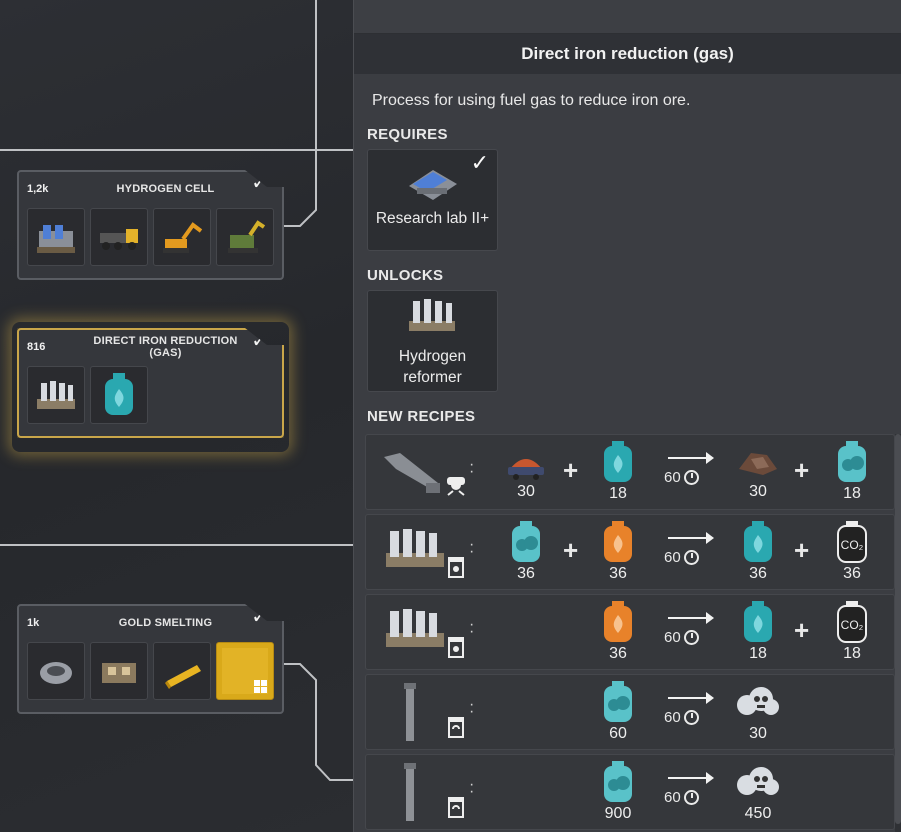 The width and height of the screenshot is (901, 832). Describe the element at coordinates (119, 671) in the screenshot. I see `furnace-icon` at that location.